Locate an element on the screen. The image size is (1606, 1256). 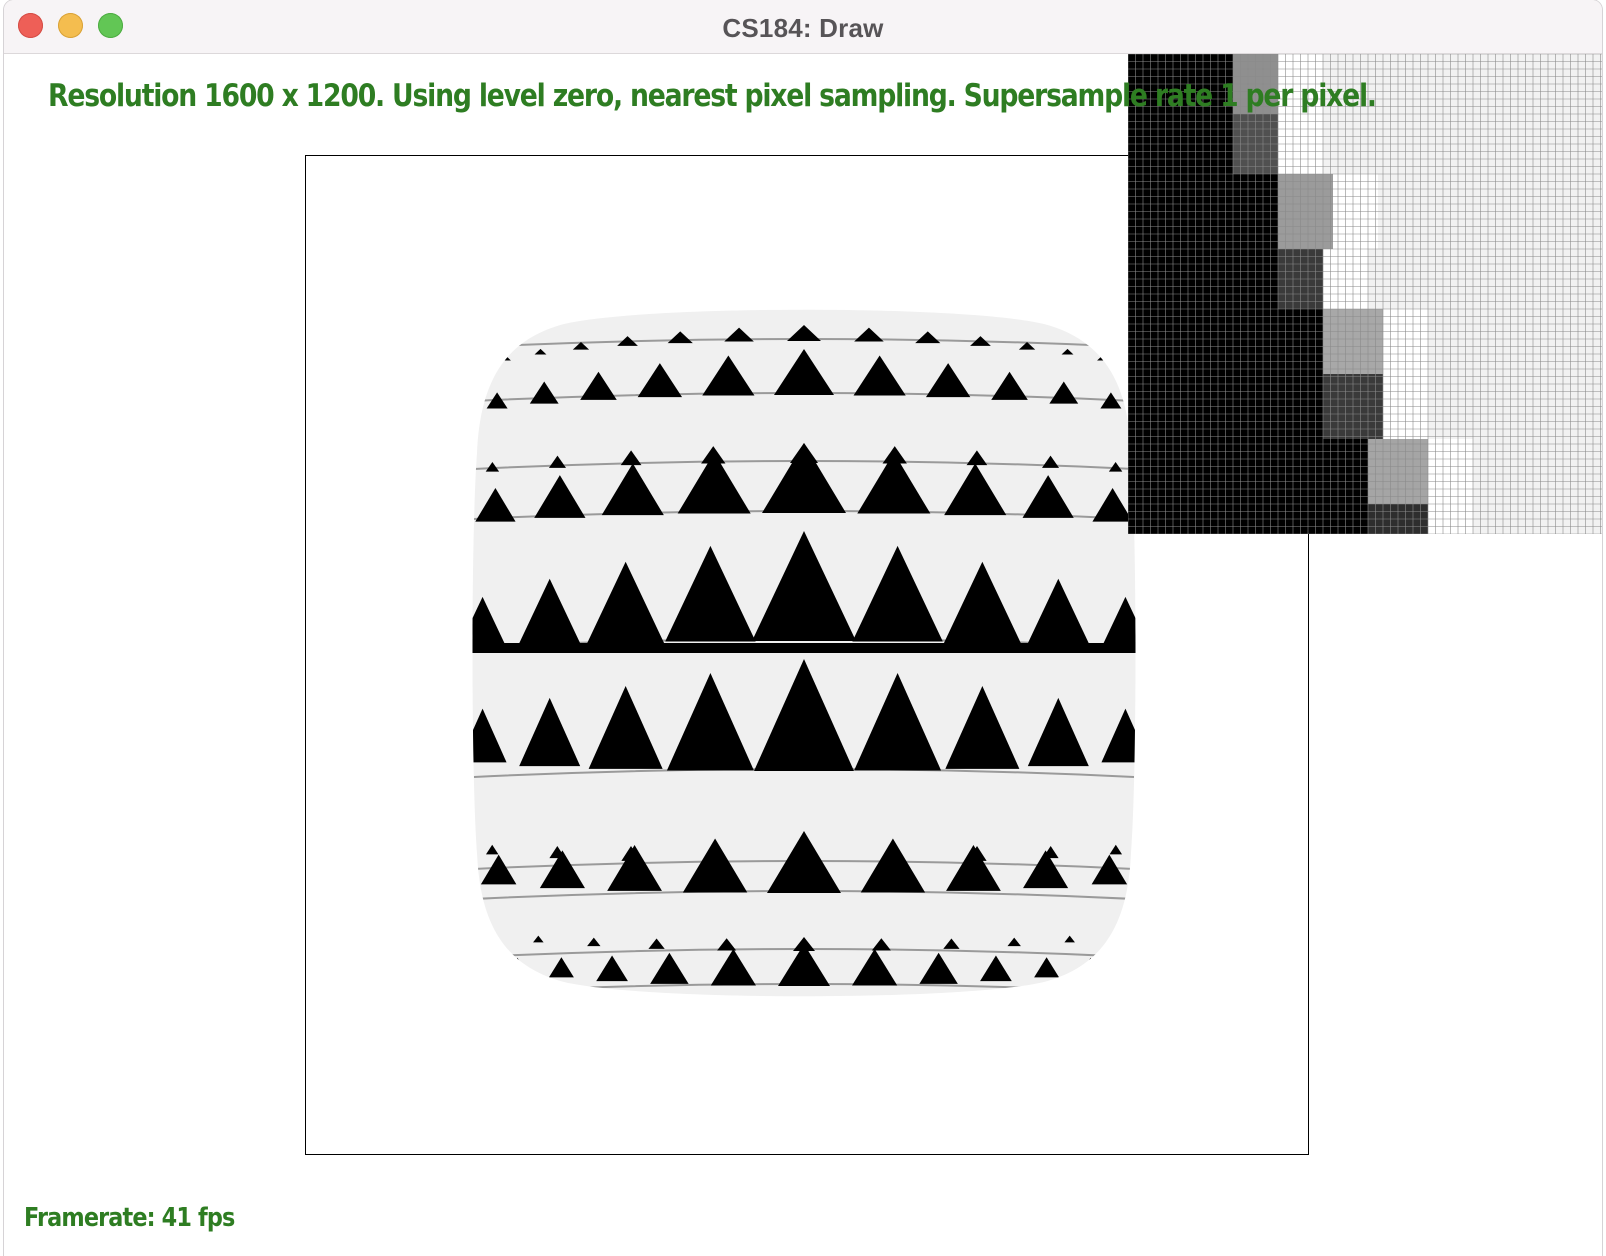
window-title: CS184: Draw is located at coordinates (803, 28).